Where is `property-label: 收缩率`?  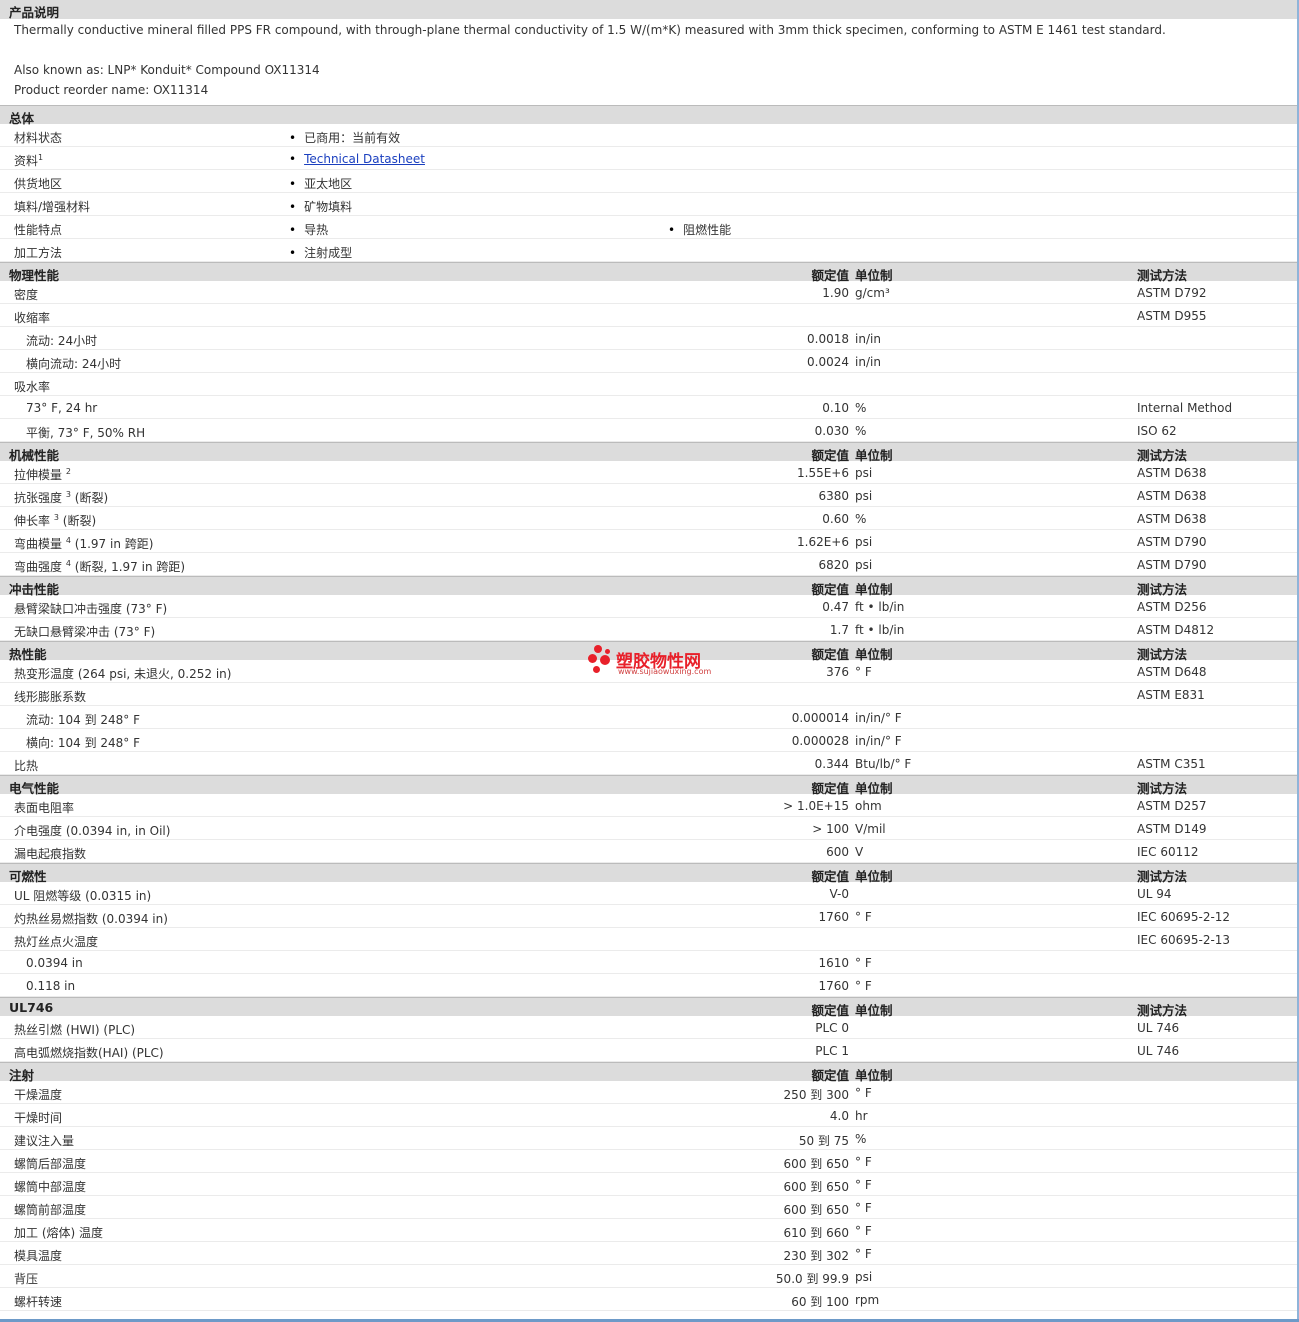 property-label: 收缩率 is located at coordinates (32, 318).